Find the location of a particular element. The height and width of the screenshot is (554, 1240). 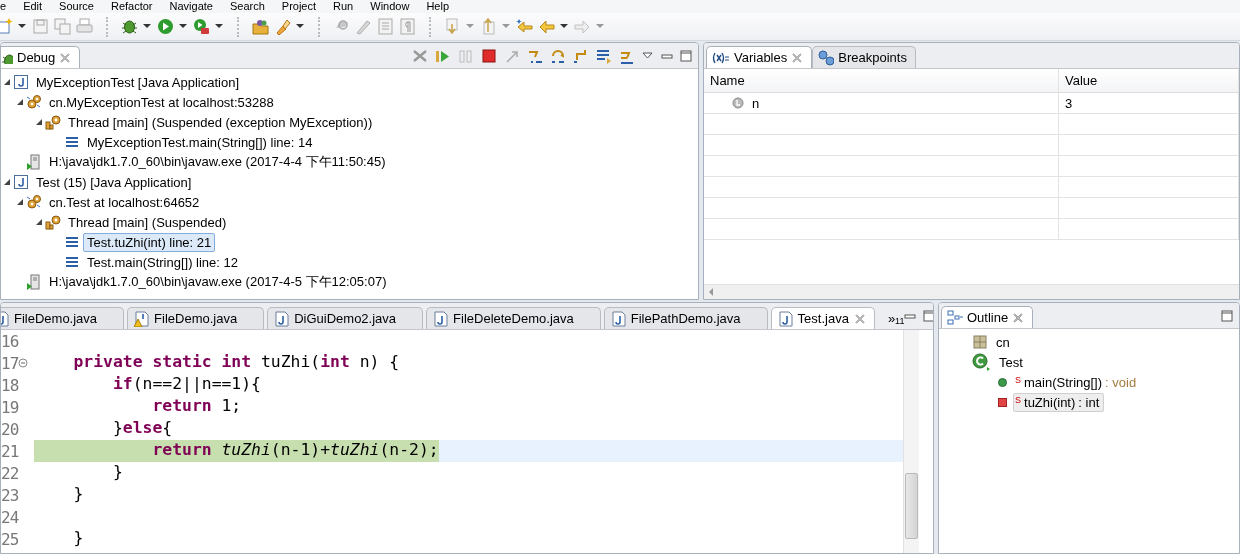

view-tab: Variables is located at coordinates (759, 57).